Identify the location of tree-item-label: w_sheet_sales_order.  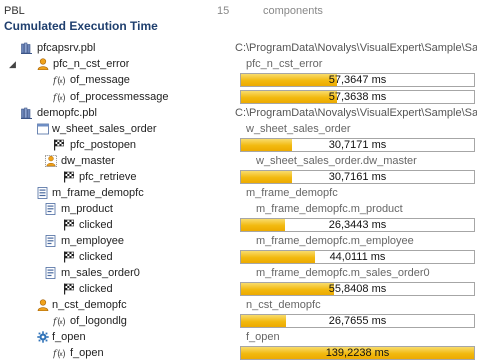
(104, 129).